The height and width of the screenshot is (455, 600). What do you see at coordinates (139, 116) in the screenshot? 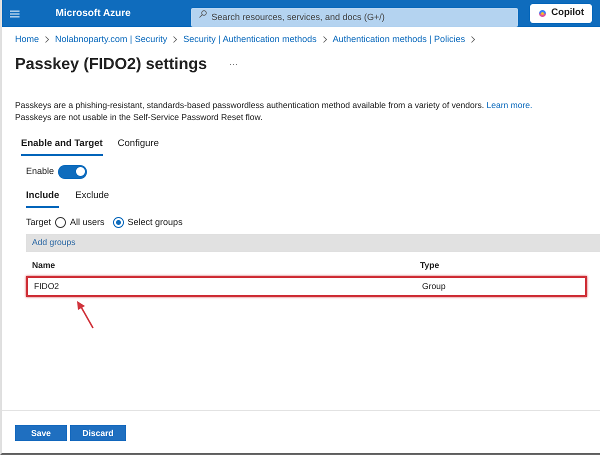
I see `description-note: Passkeys are not usable in the Self-Service Password Reset flow.` at bounding box center [139, 116].